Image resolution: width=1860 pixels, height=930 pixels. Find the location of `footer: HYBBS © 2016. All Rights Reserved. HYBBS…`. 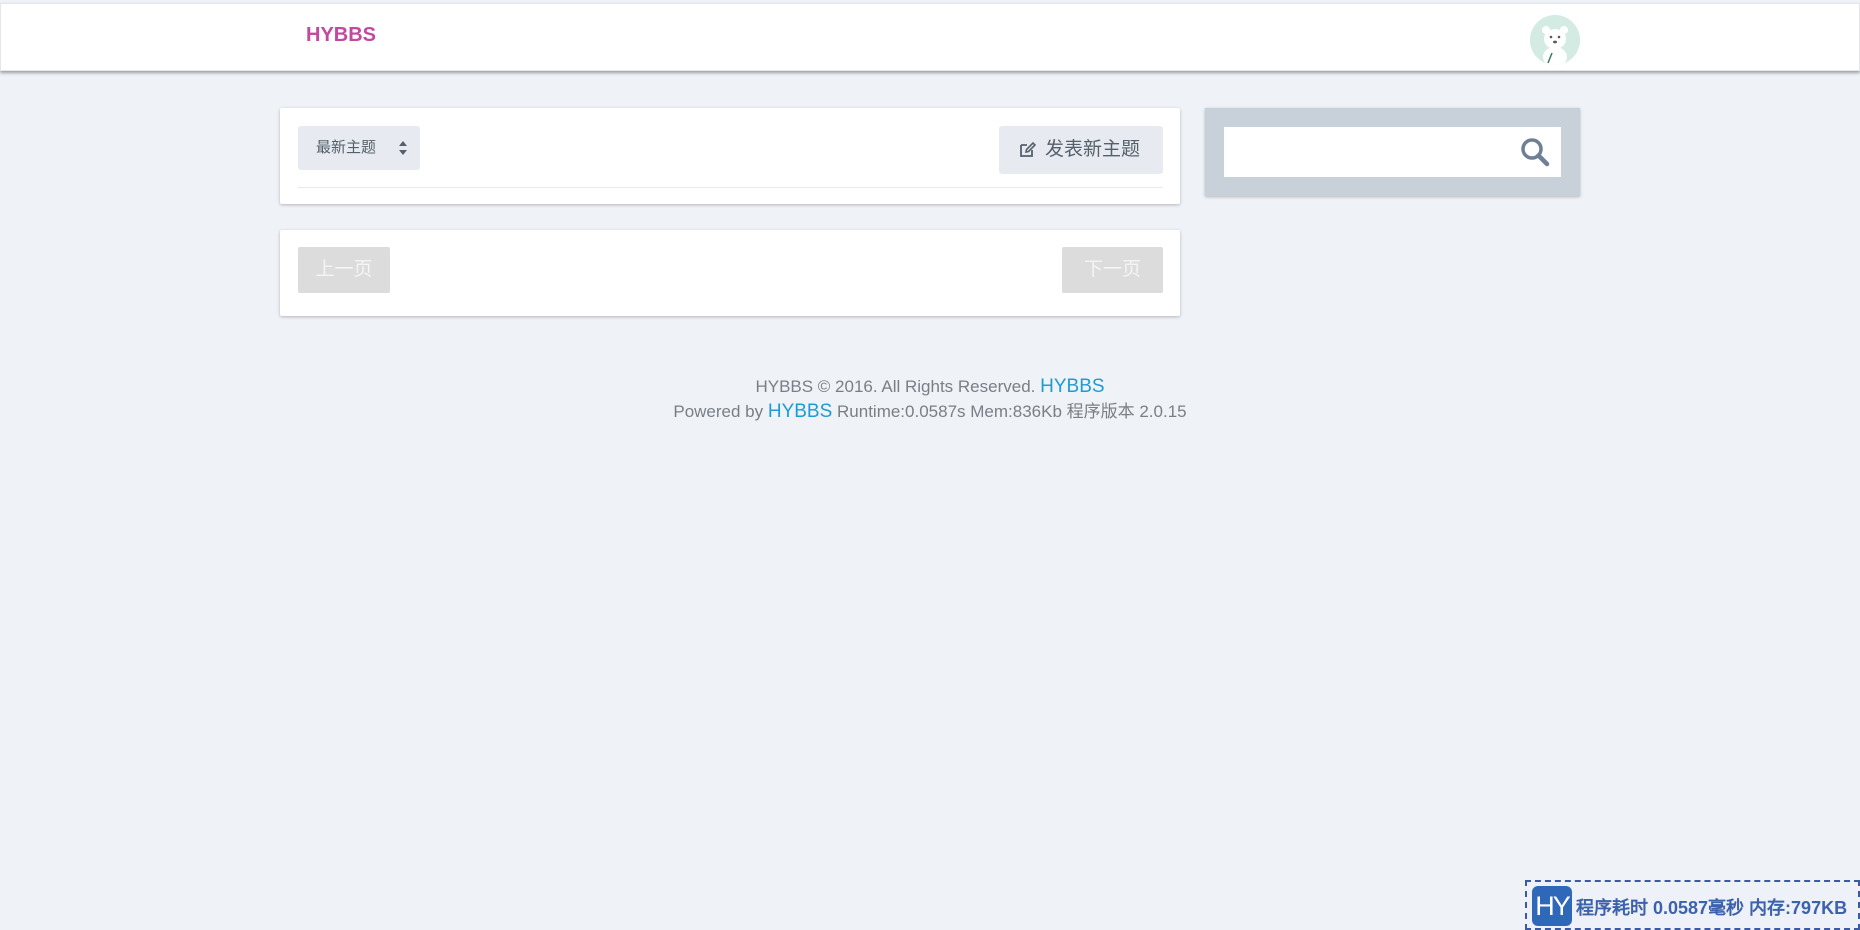

footer: HYBBS © 2016. All Rights Reserved. HYBBS… is located at coordinates (930, 399).